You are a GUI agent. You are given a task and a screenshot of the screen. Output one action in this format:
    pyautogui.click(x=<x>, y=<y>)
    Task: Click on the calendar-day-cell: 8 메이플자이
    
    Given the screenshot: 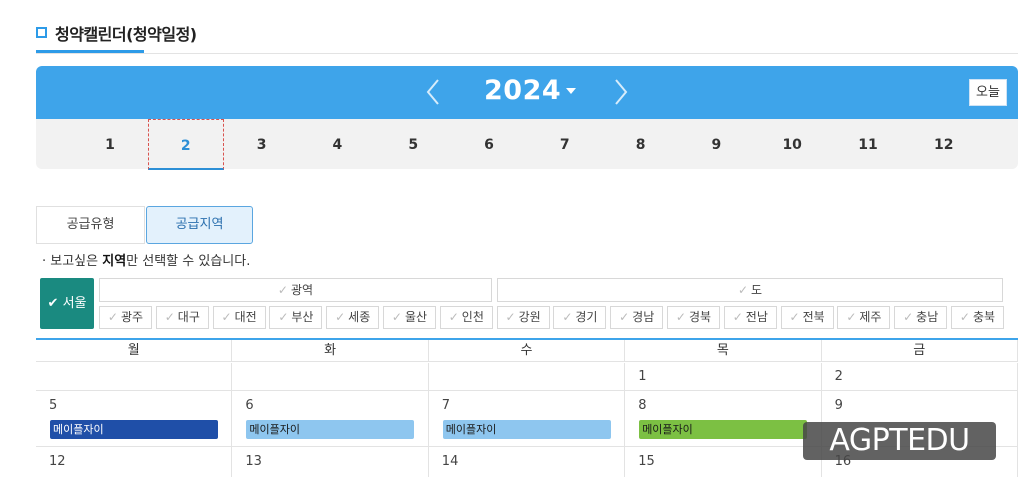 What is the action you would take?
    pyautogui.click(x=723, y=419)
    